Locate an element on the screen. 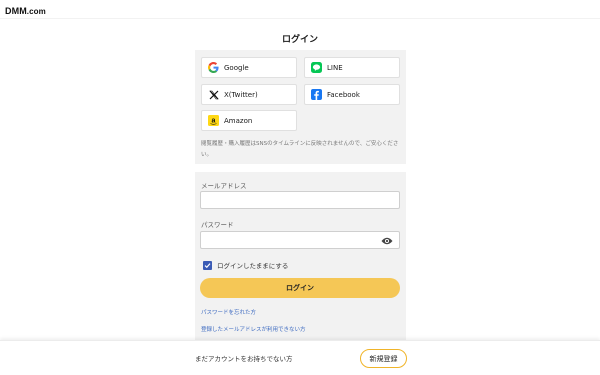  x-twitter-login-button: X(Twitter) is located at coordinates (249, 94).